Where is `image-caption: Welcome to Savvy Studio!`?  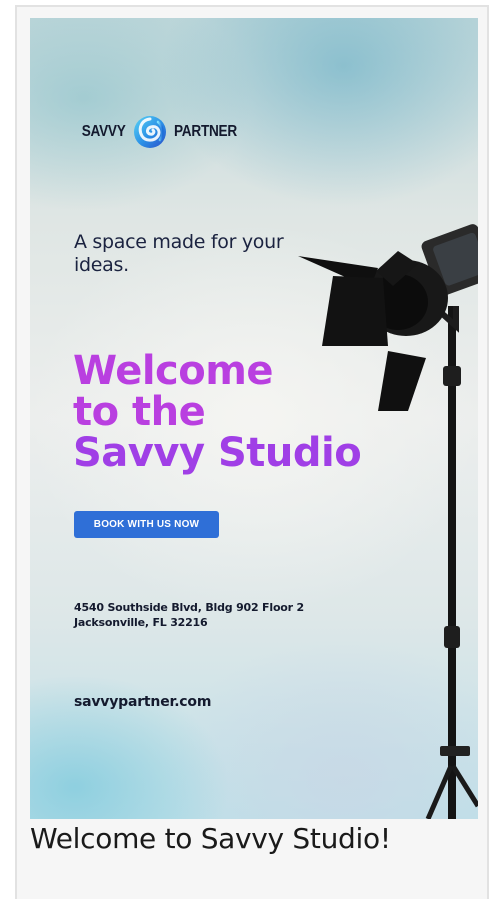 image-caption: Welcome to Savvy Studio! is located at coordinates (210, 838).